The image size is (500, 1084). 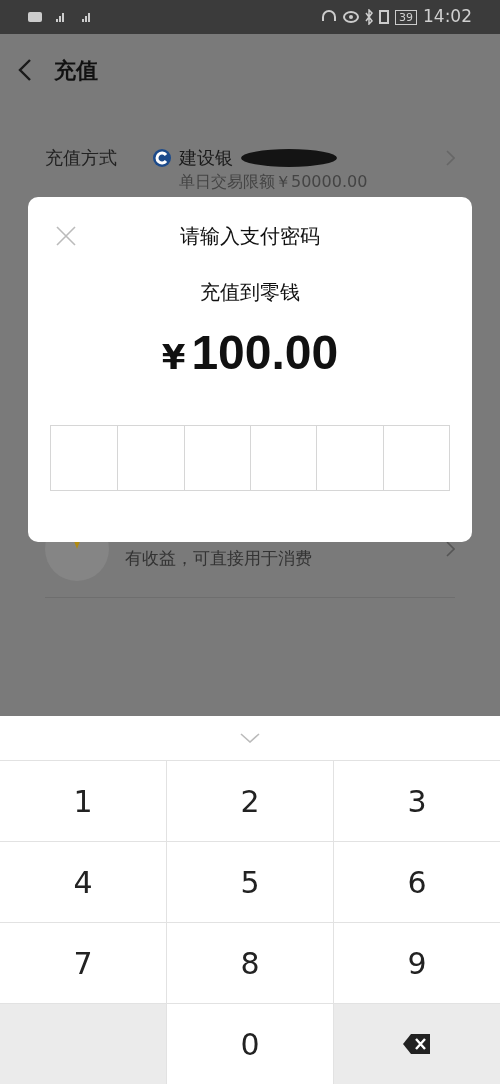 I want to click on close-icon, so click(x=66, y=236).